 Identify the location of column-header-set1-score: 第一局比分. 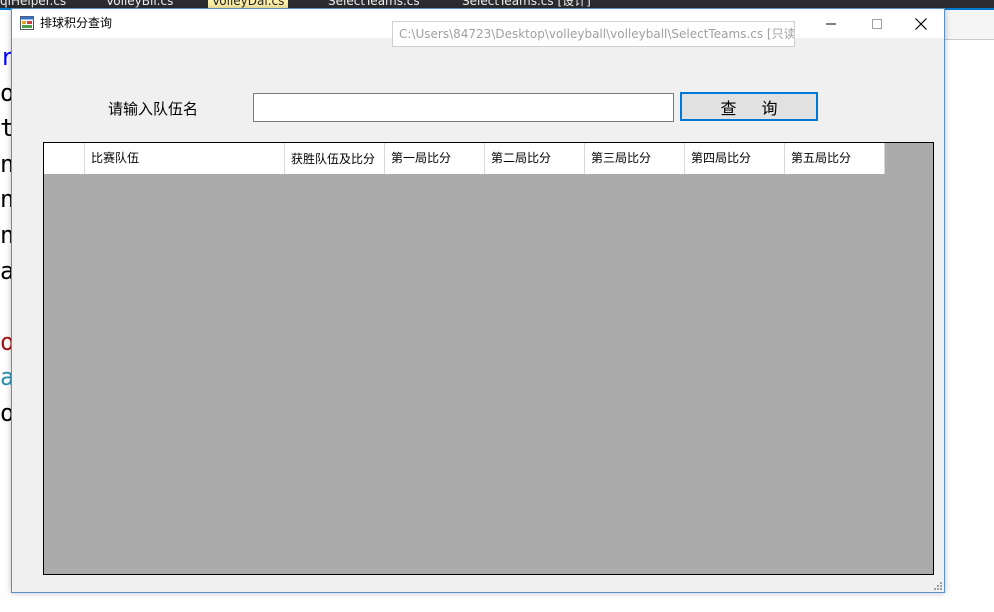
(435, 158).